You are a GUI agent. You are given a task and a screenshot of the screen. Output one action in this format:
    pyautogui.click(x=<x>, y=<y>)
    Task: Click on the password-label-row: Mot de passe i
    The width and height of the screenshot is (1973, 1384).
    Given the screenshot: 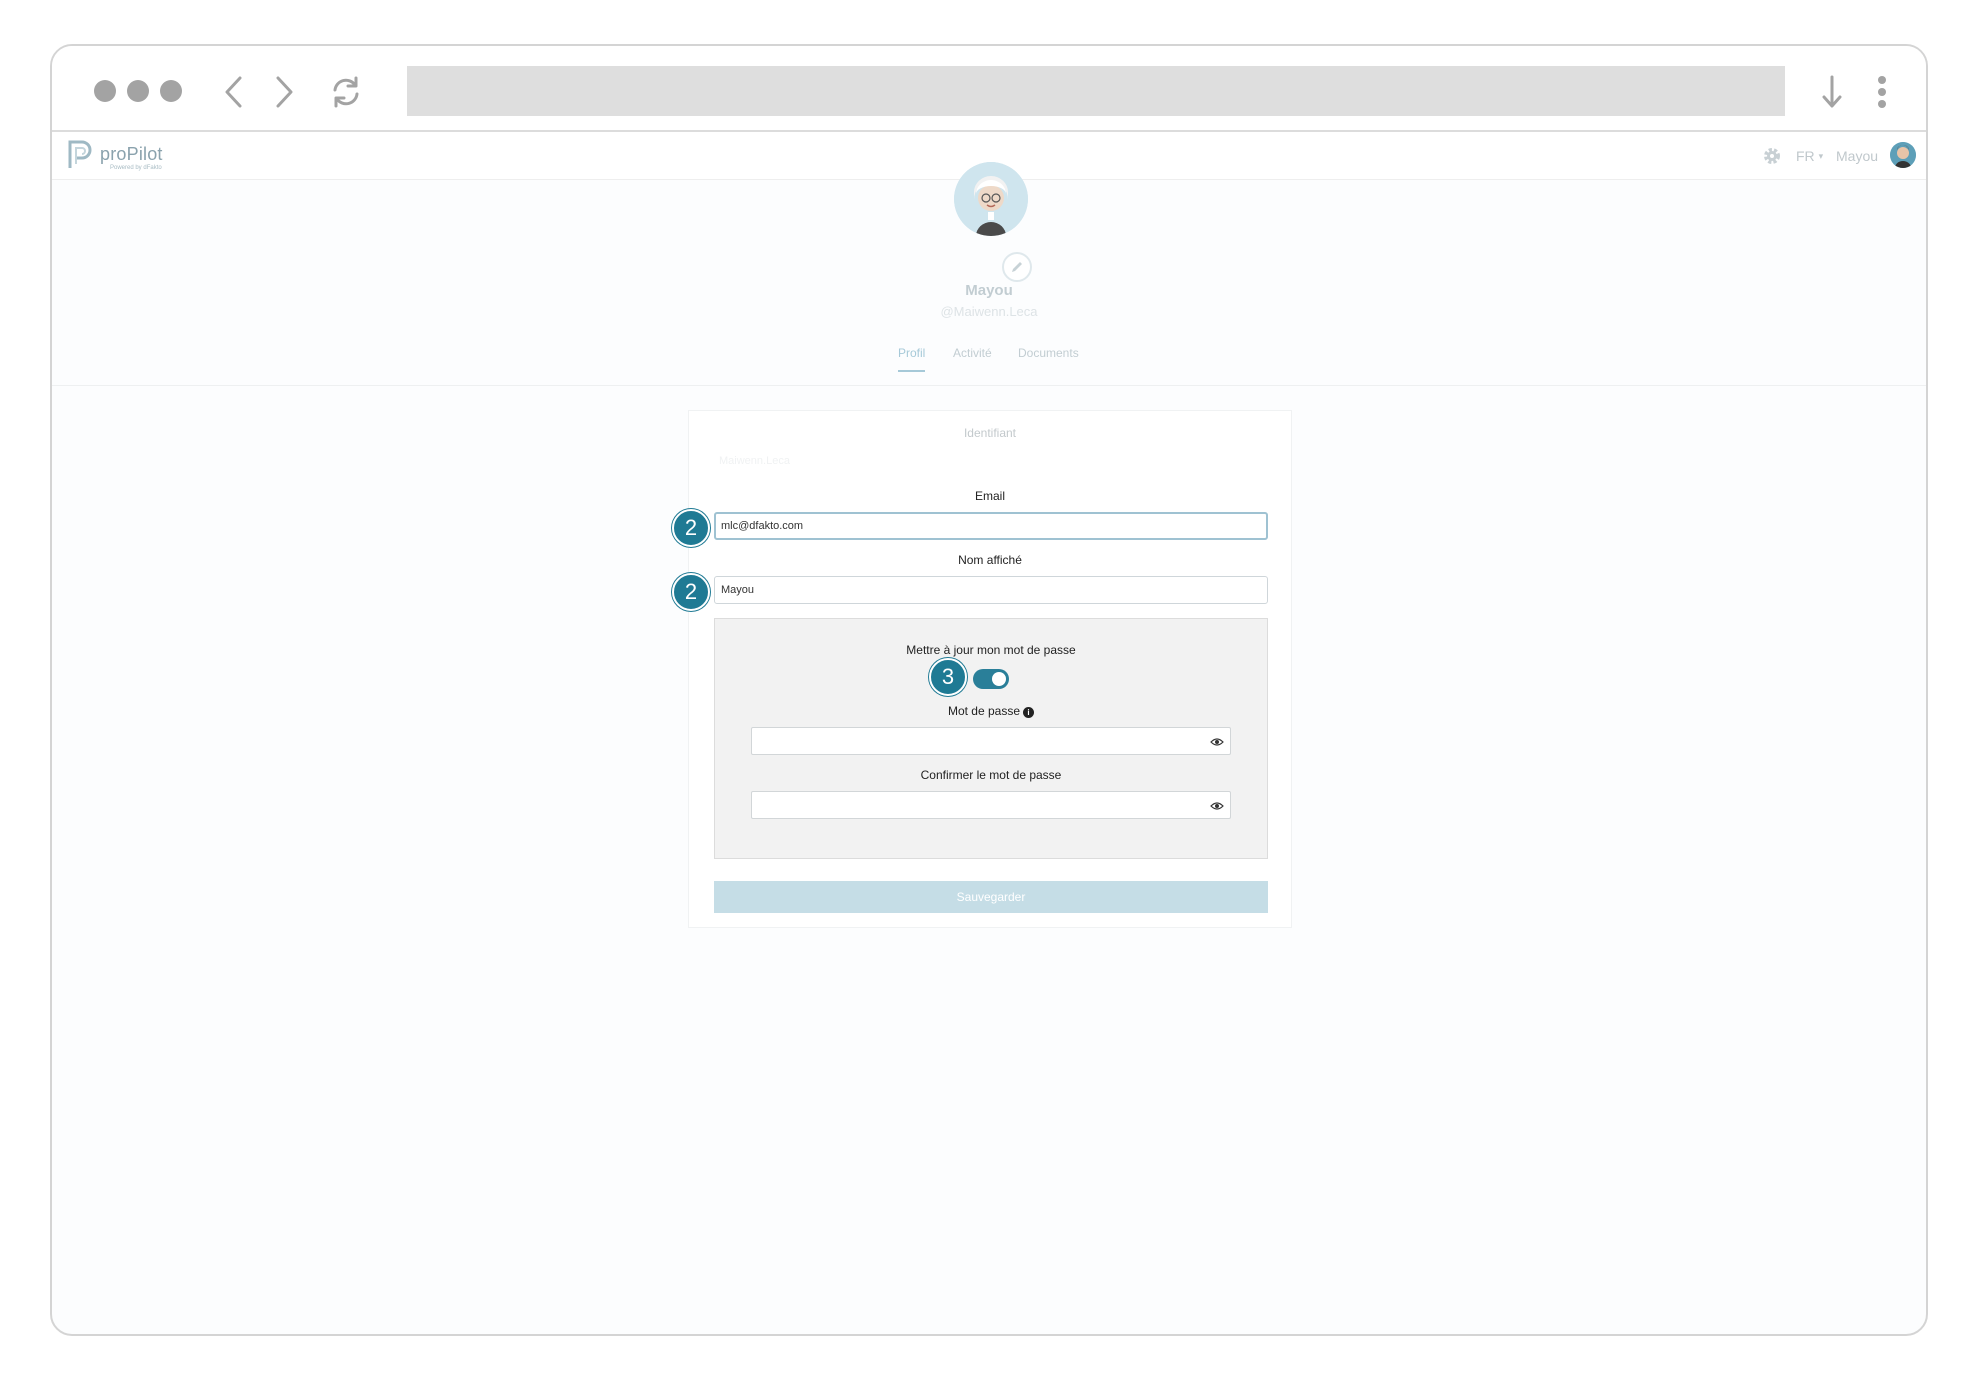 What is the action you would take?
    pyautogui.click(x=991, y=711)
    